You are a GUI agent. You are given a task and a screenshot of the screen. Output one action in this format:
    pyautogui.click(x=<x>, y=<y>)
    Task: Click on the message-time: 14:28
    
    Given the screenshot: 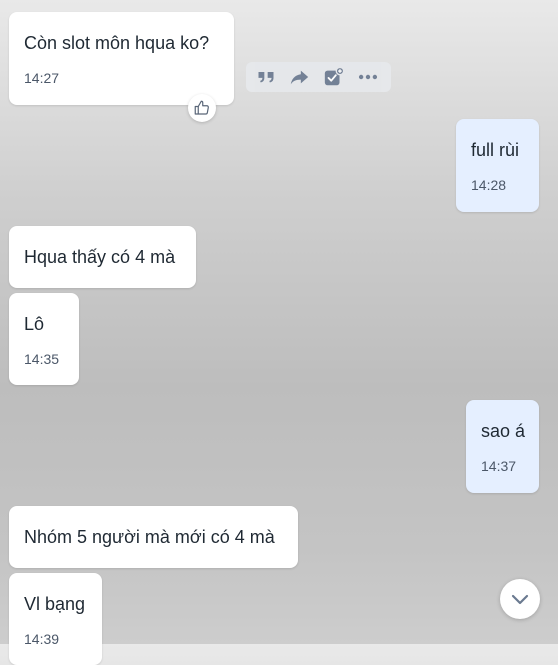 What is the action you would take?
    pyautogui.click(x=489, y=185)
    